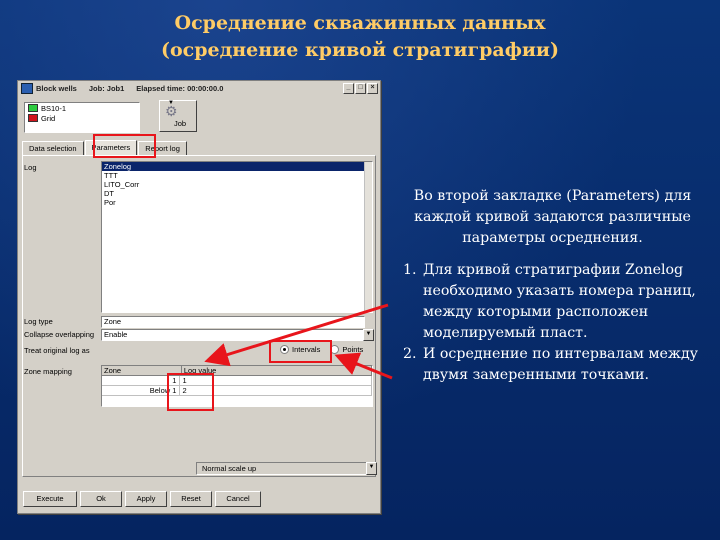 The height and width of the screenshot is (540, 720). What do you see at coordinates (180, 123) in the screenshot?
I see `job-button-label: Job` at bounding box center [180, 123].